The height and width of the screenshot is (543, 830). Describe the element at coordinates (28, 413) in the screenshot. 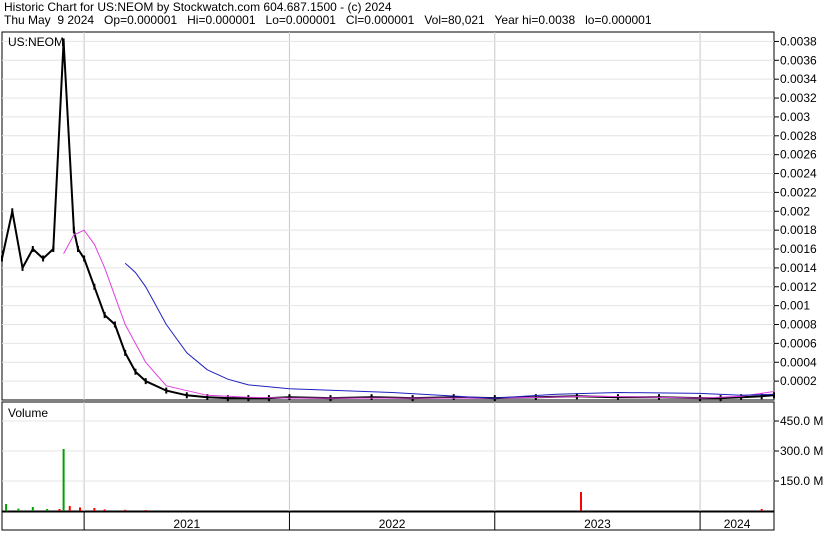

I see `volume-panel-title: Volume` at that location.